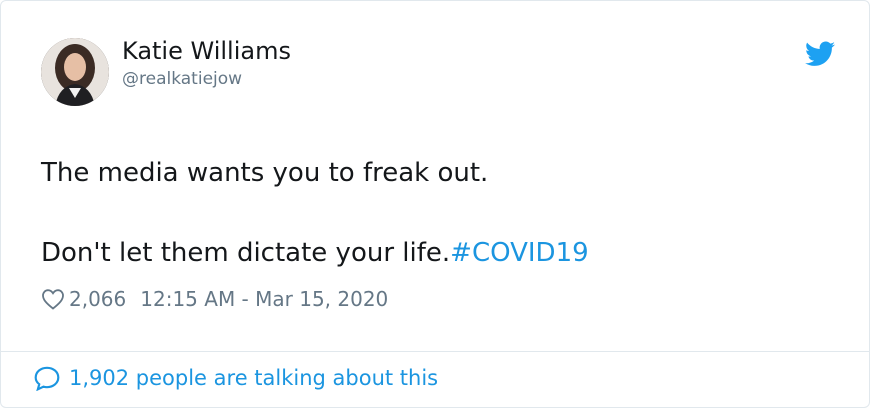 The height and width of the screenshot is (410, 872). I want to click on tweet-text-line2: Don't let them dictate your life., so click(246, 253).